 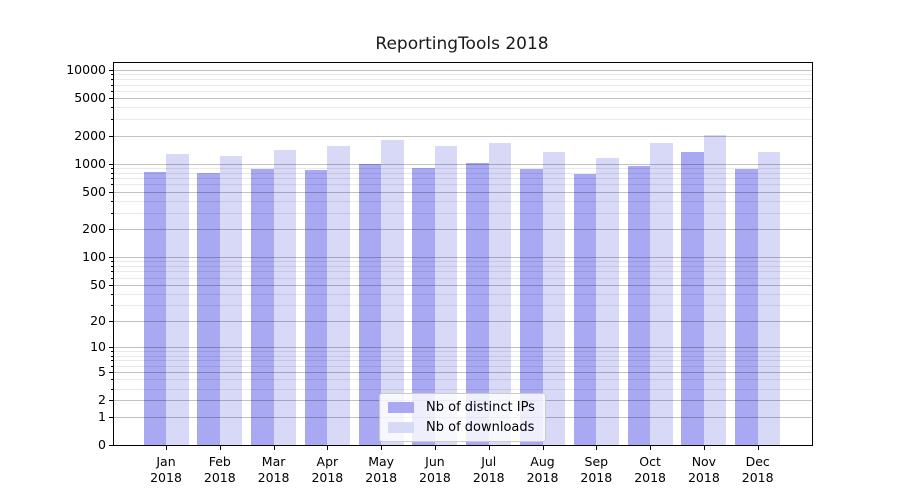 What do you see at coordinates (462, 417) in the screenshot?
I see `legend: Nb of distinct IPs Nb of downloads` at bounding box center [462, 417].